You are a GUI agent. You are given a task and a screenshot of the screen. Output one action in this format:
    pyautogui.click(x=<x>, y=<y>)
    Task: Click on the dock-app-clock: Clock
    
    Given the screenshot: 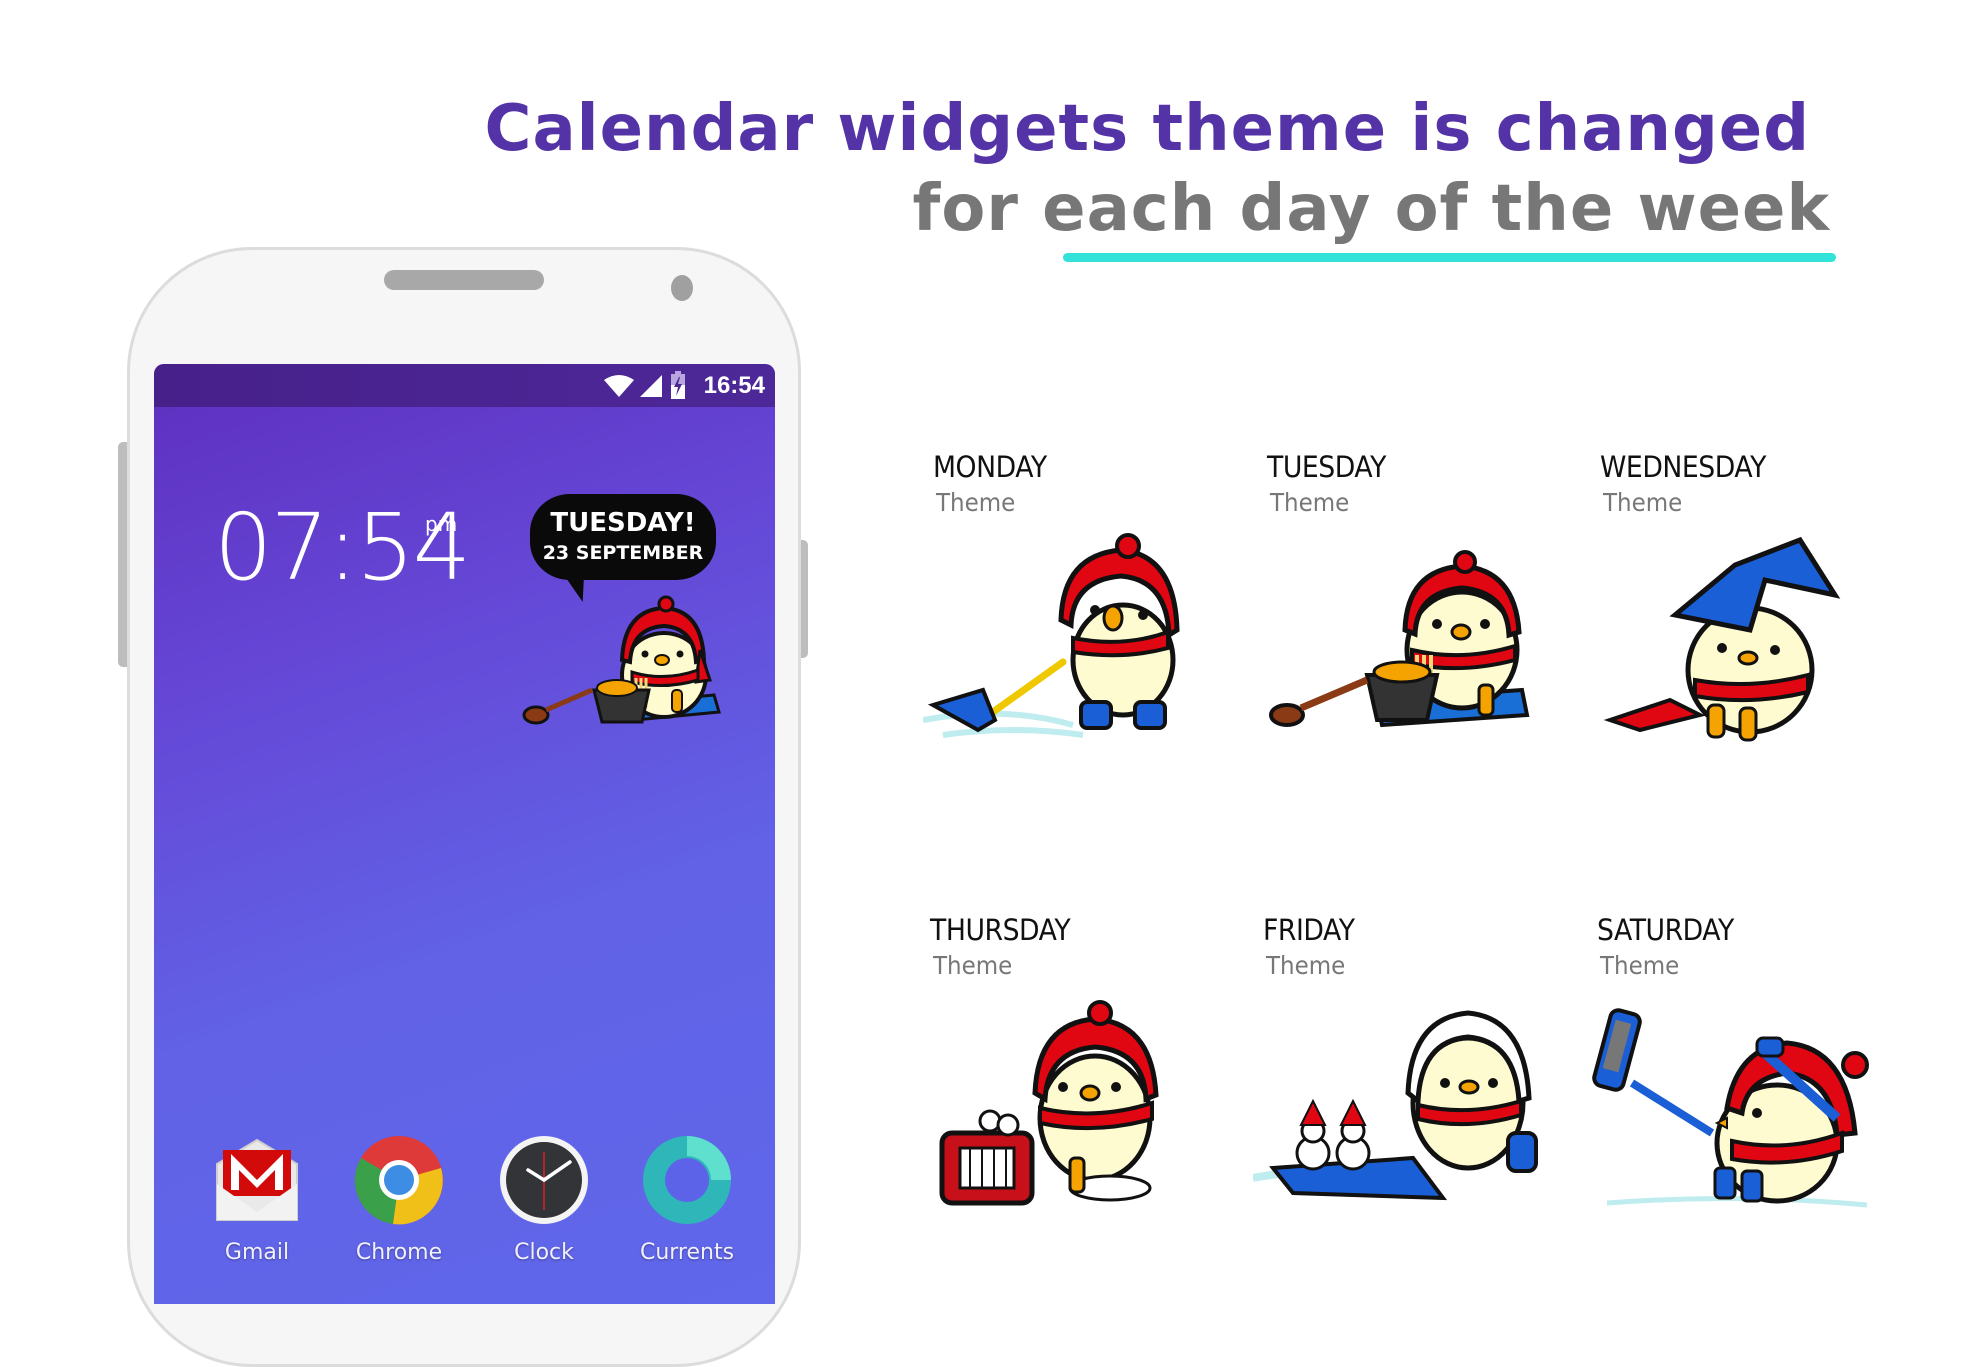 What is the action you would take?
    pyautogui.click(x=544, y=1199)
    